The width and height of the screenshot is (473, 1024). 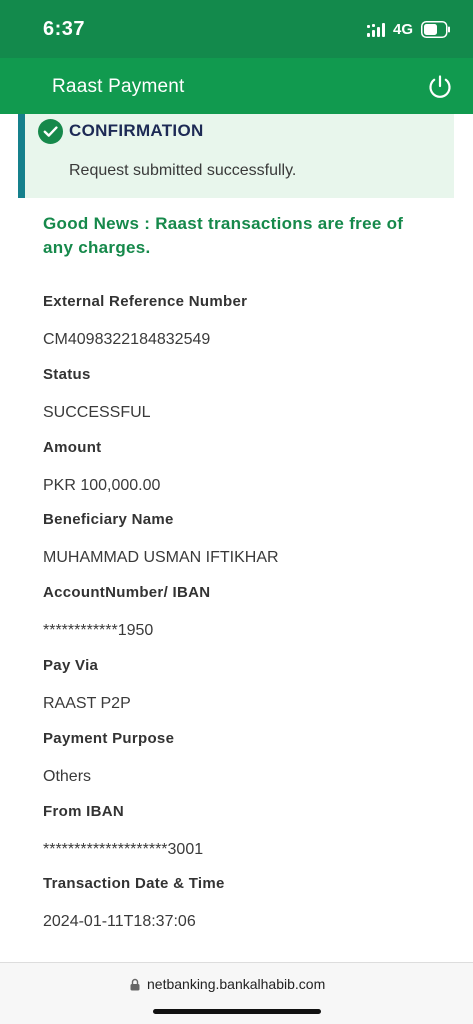 What do you see at coordinates (84, 811) in the screenshot?
I see `detail-label-from-iban: From IBAN` at bounding box center [84, 811].